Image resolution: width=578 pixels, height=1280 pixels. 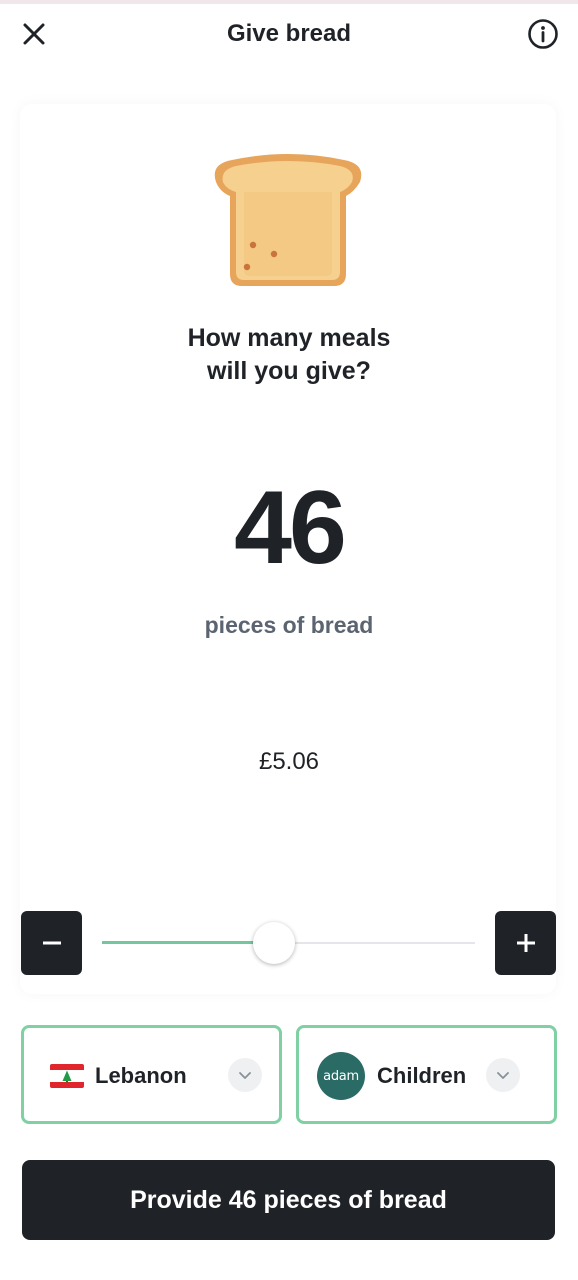 I want to click on question-line-1: How many meals, so click(x=289, y=338).